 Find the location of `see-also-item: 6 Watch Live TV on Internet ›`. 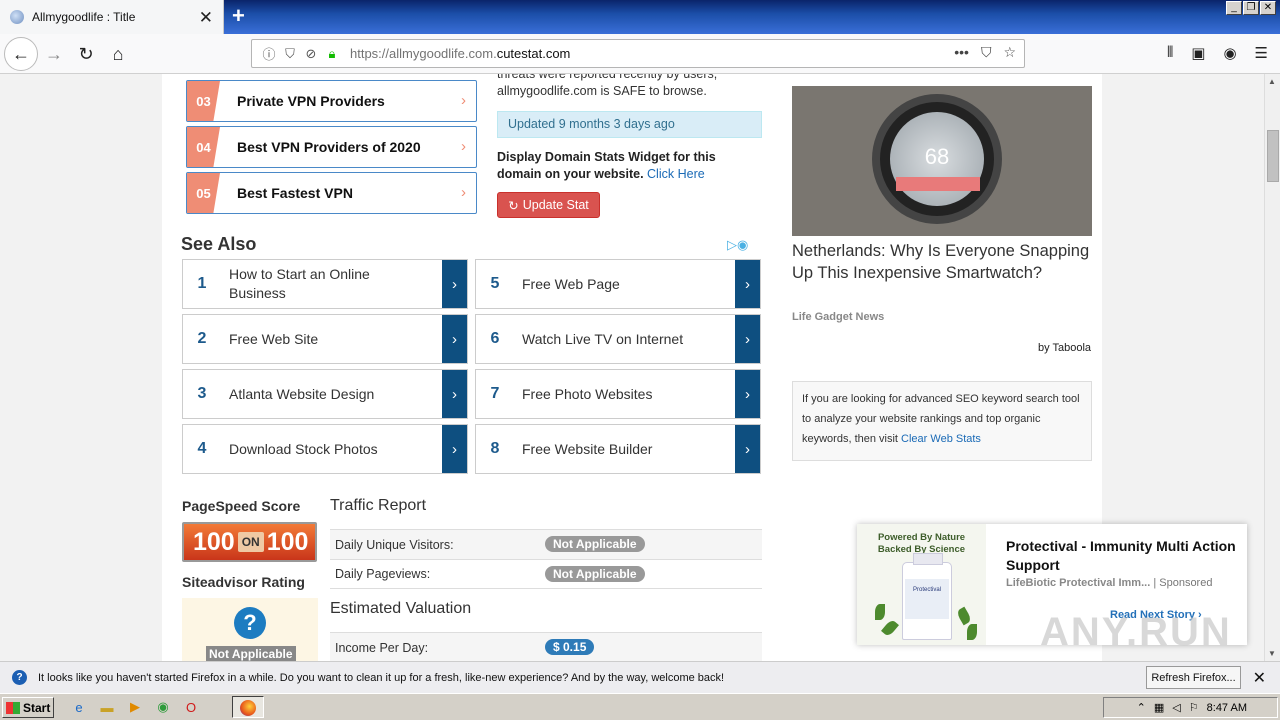

see-also-item: 6 Watch Live TV on Internet › is located at coordinates (618, 339).